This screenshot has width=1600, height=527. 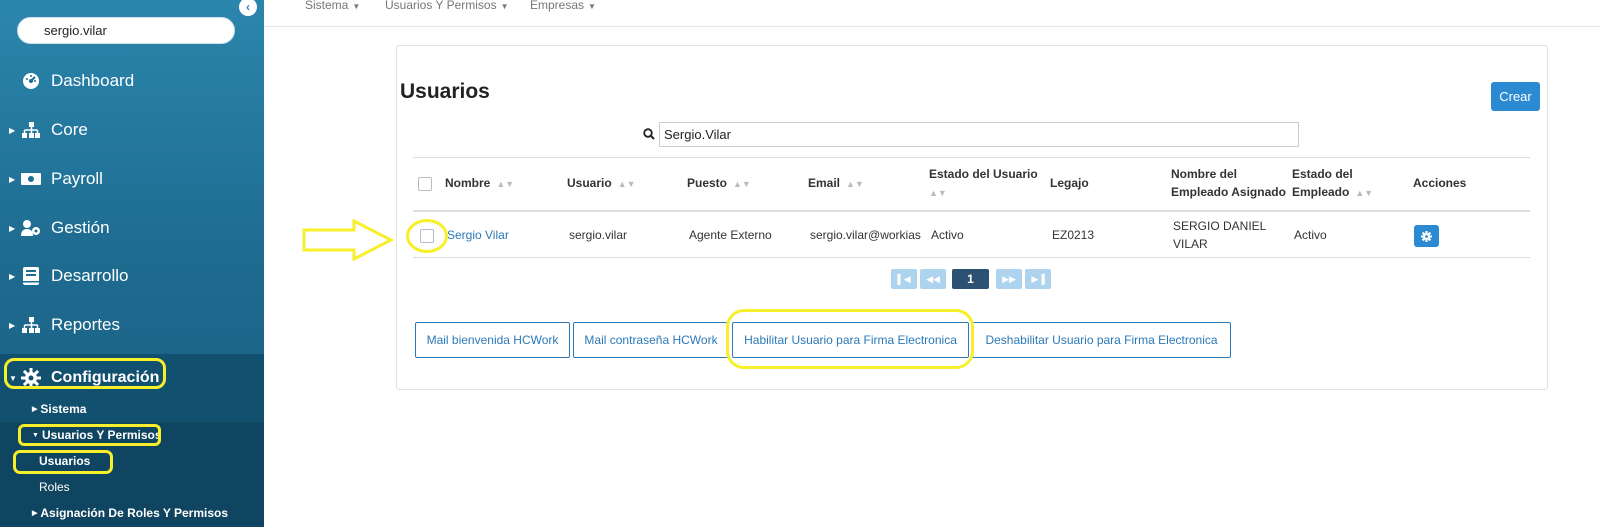 I want to click on cell-estado-empleado: Activo, so click(x=1310, y=235).